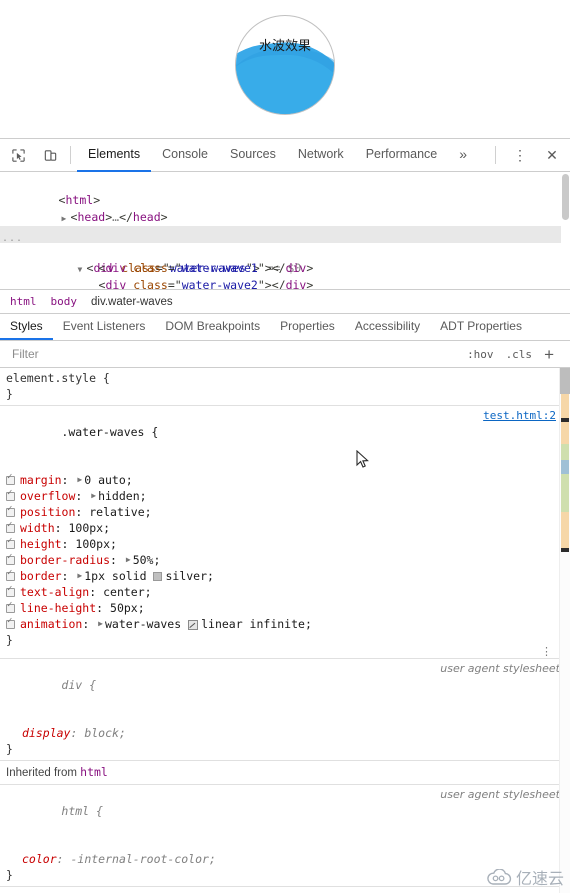 The image size is (570, 893). Describe the element at coordinates (285, 283) in the screenshot. I see `dom-line-wave3: <div class="water-wave3"></div>` at that location.